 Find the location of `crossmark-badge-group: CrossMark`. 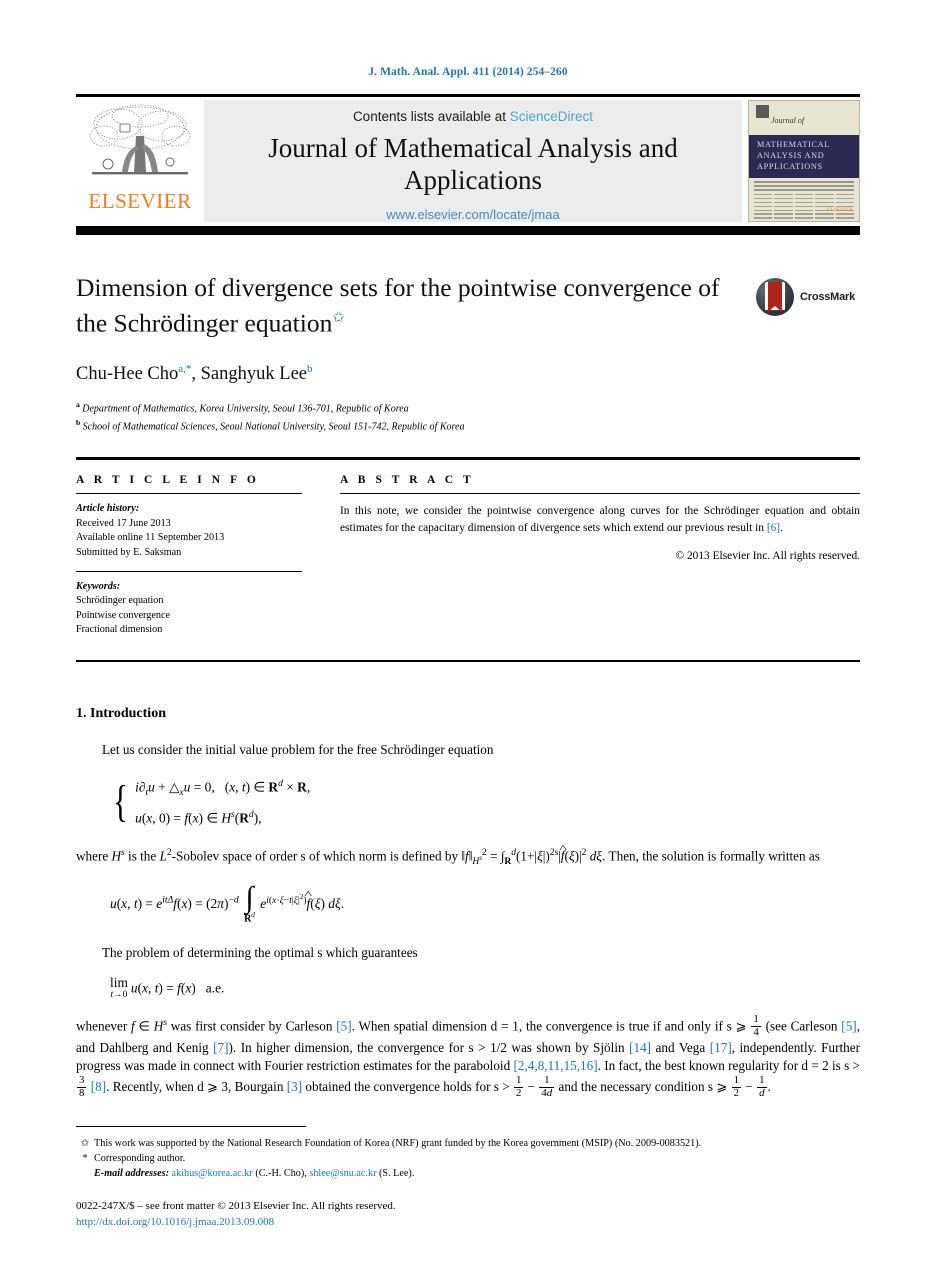

crossmark-badge-group: CrossMark is located at coordinates (808, 297).